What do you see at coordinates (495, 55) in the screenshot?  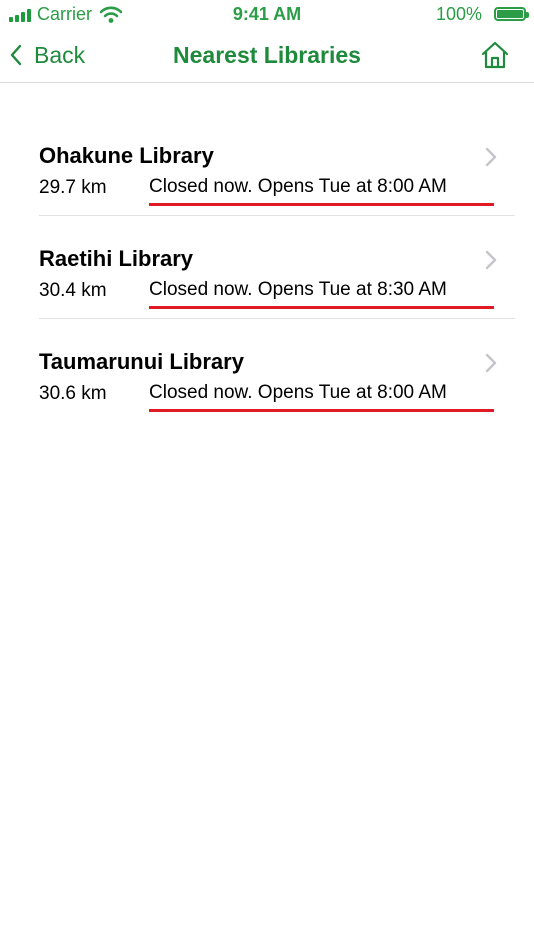 I see `home-icon` at bounding box center [495, 55].